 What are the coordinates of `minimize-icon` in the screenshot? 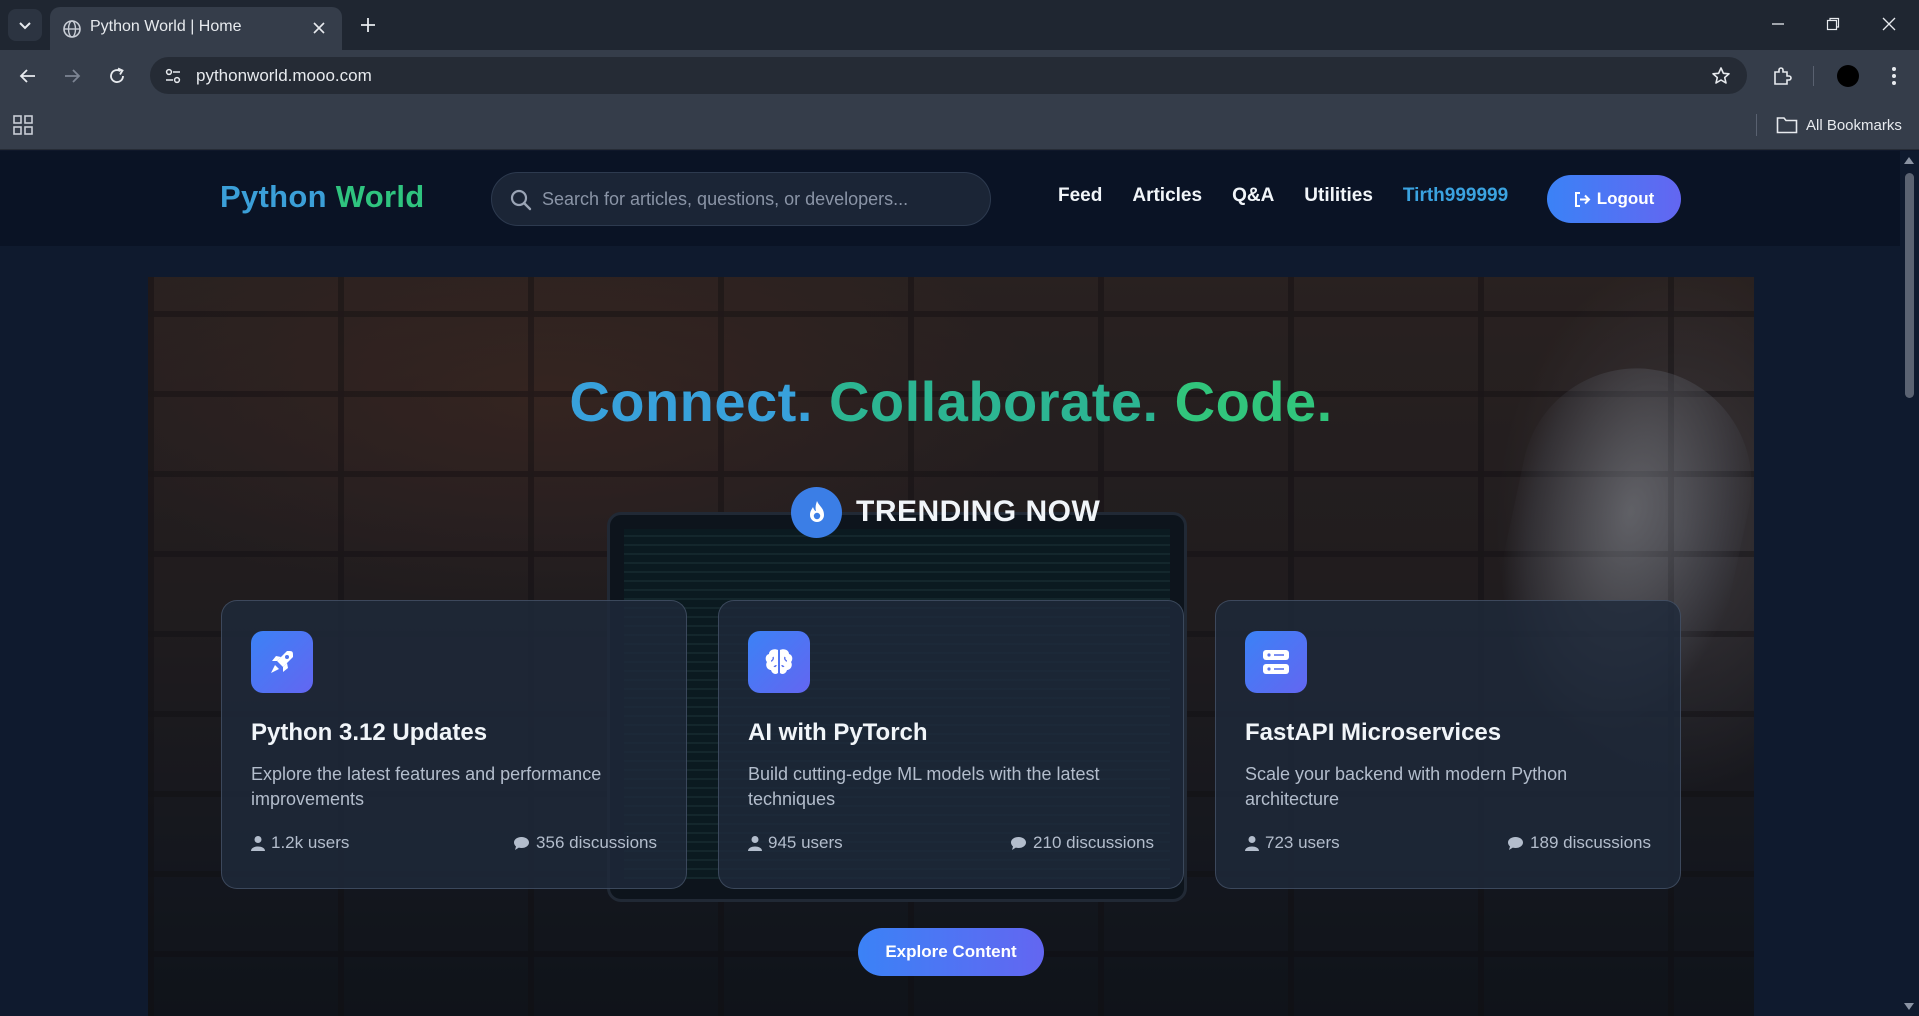 It's located at (1778, 24).